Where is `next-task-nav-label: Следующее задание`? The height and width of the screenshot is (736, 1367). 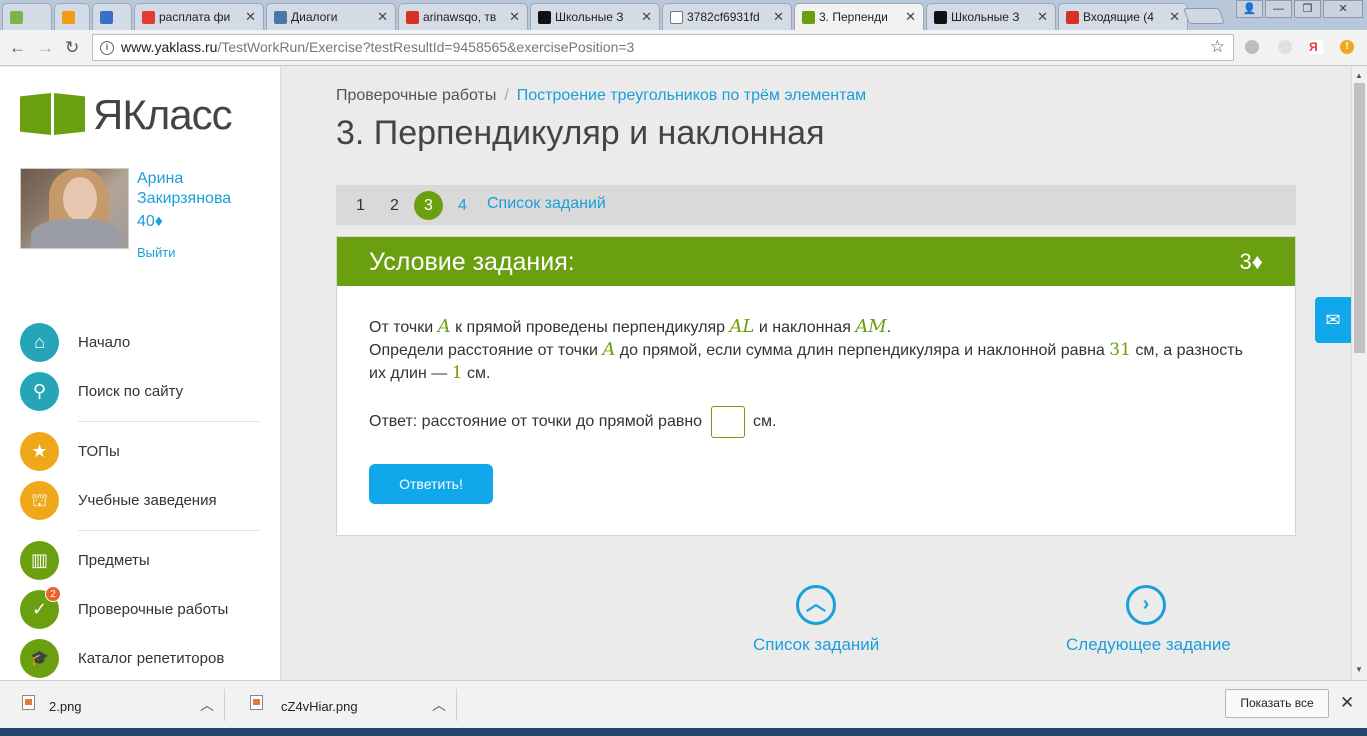
next-task-nav-label: Следующее задание is located at coordinates (1148, 644).